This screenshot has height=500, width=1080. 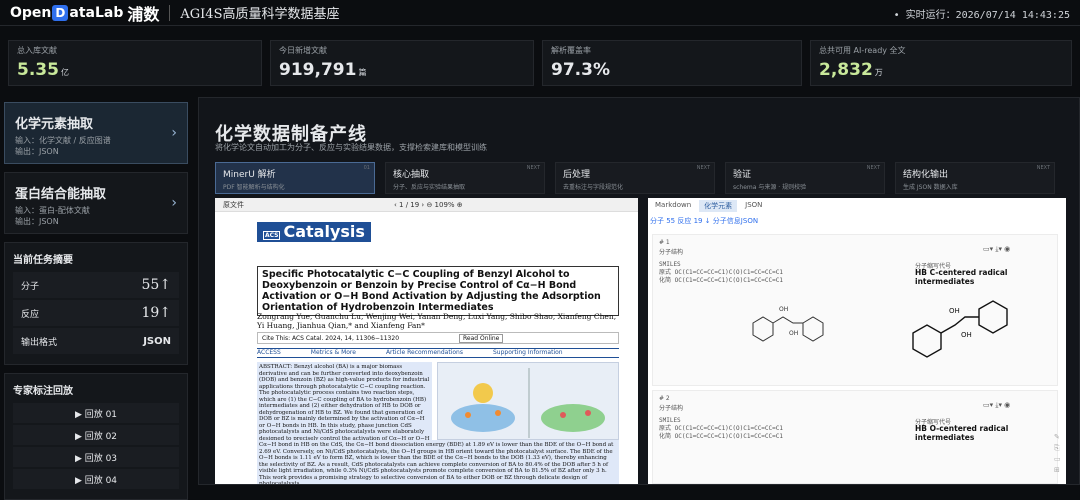 I want to click on tab-markdown: Markdown, so click(x=673, y=206).